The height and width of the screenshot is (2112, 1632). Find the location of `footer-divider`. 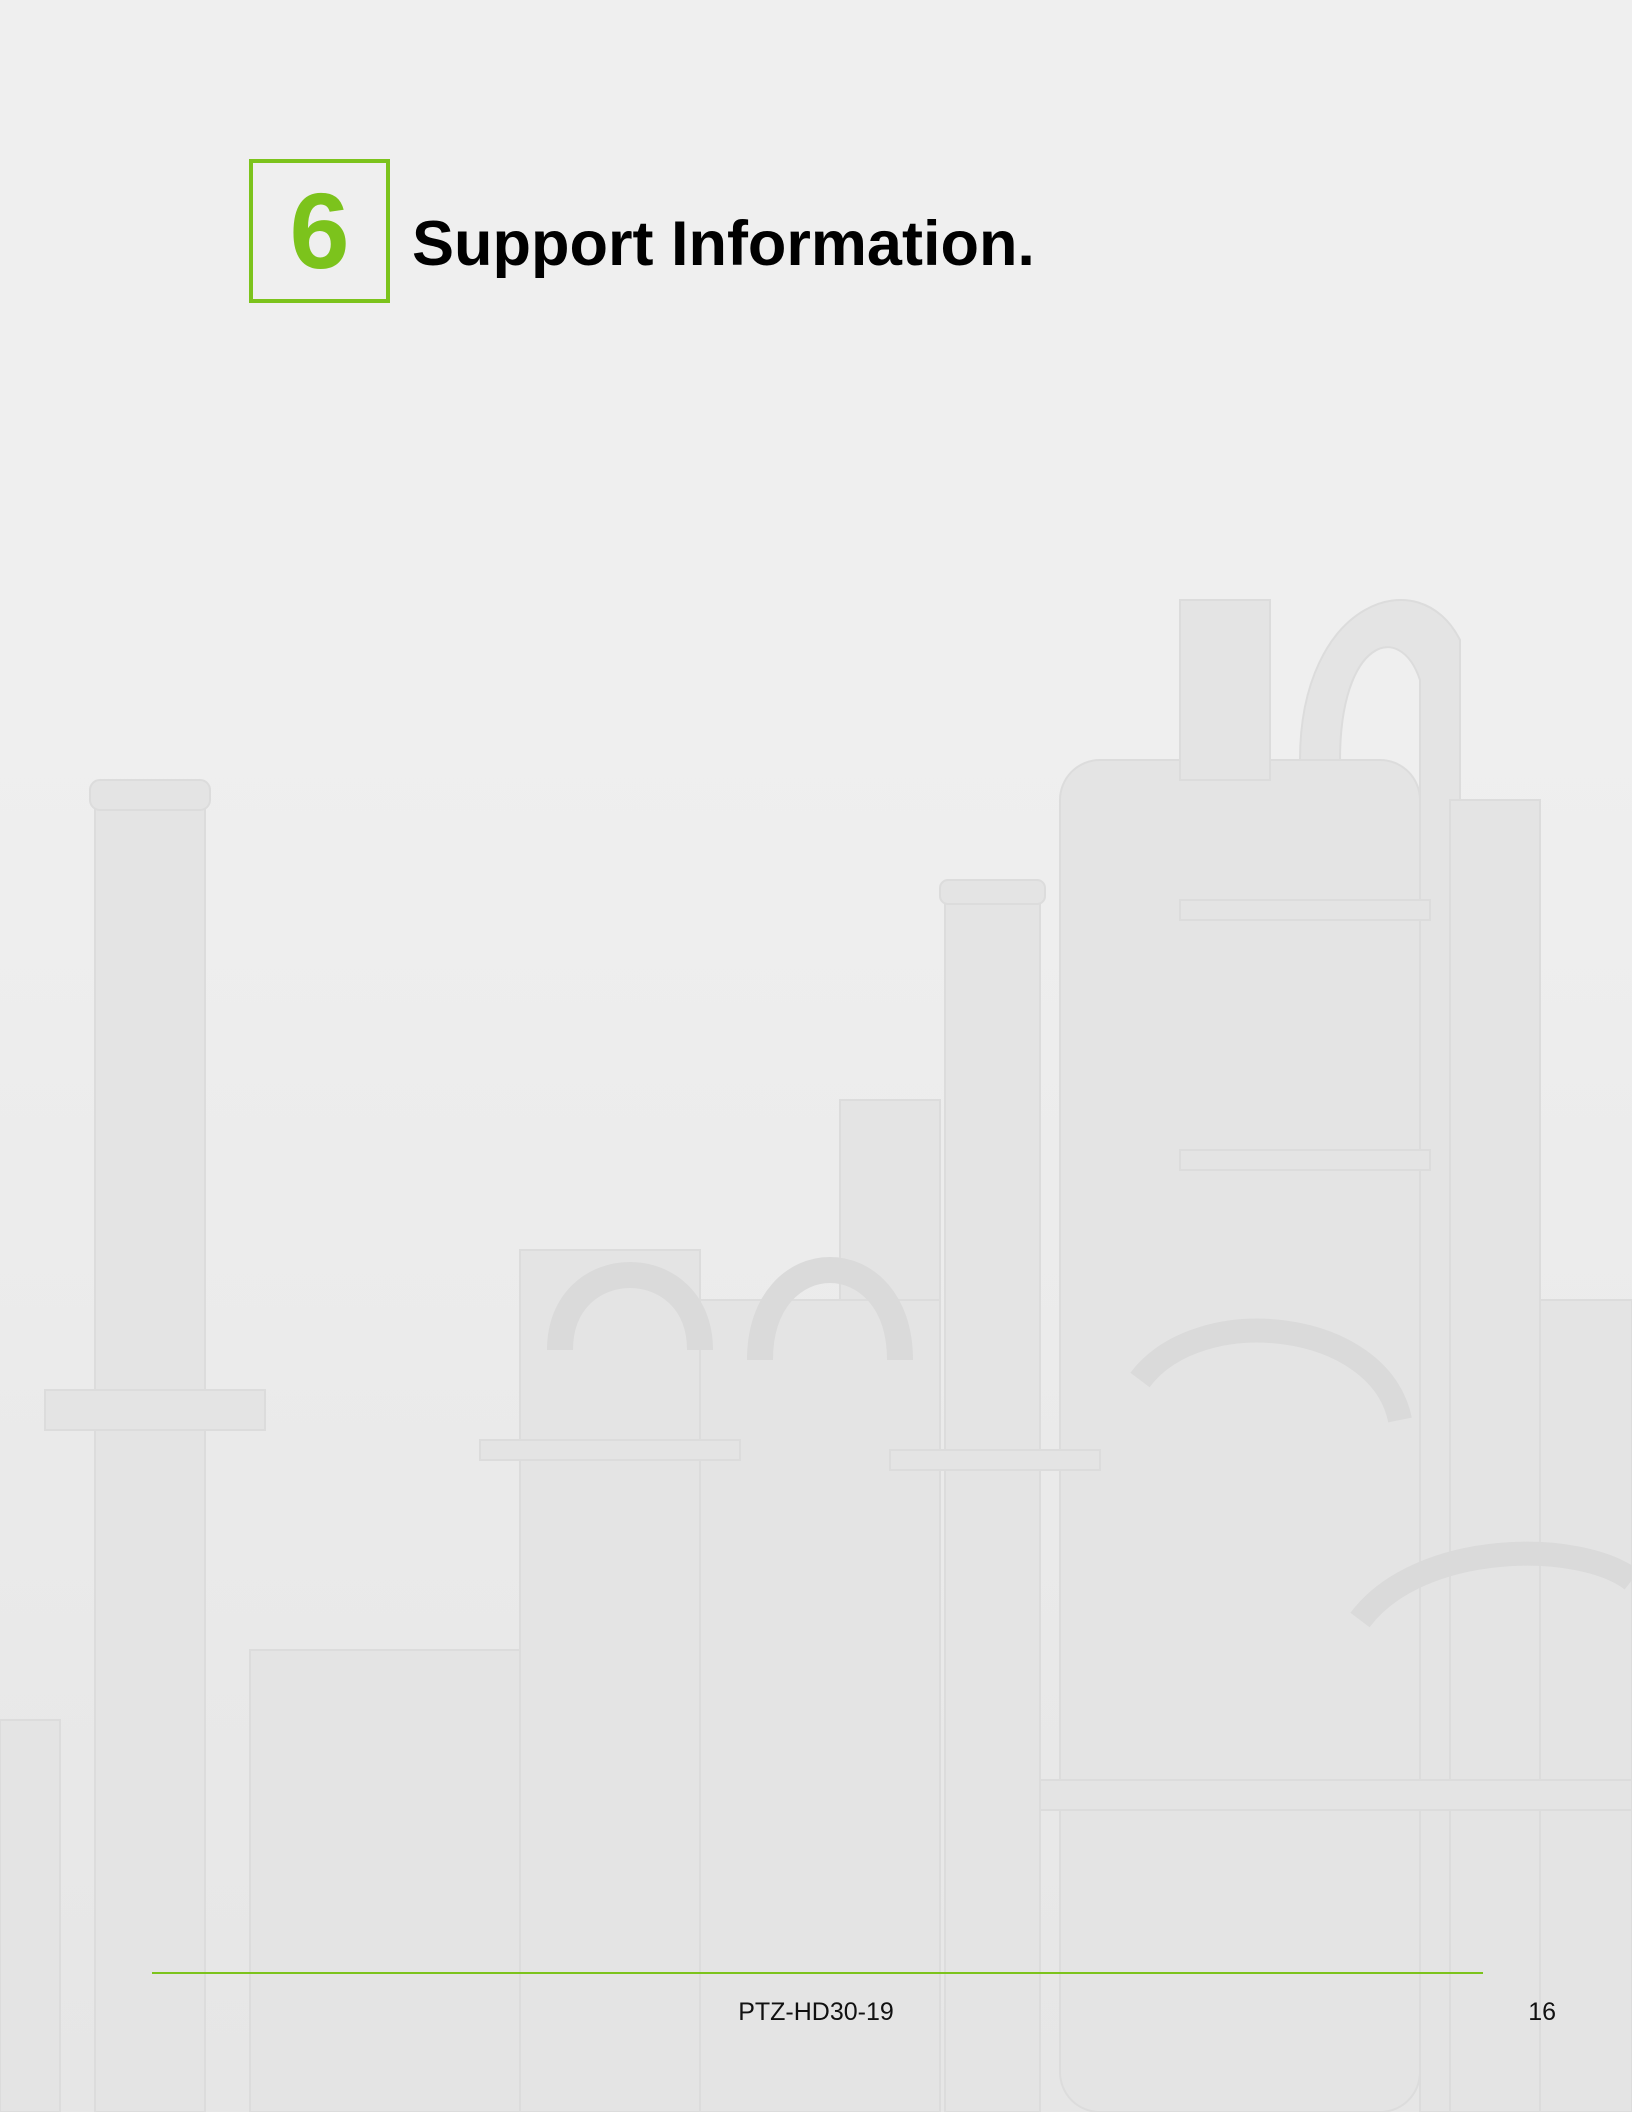

footer-divider is located at coordinates (817, 1973).